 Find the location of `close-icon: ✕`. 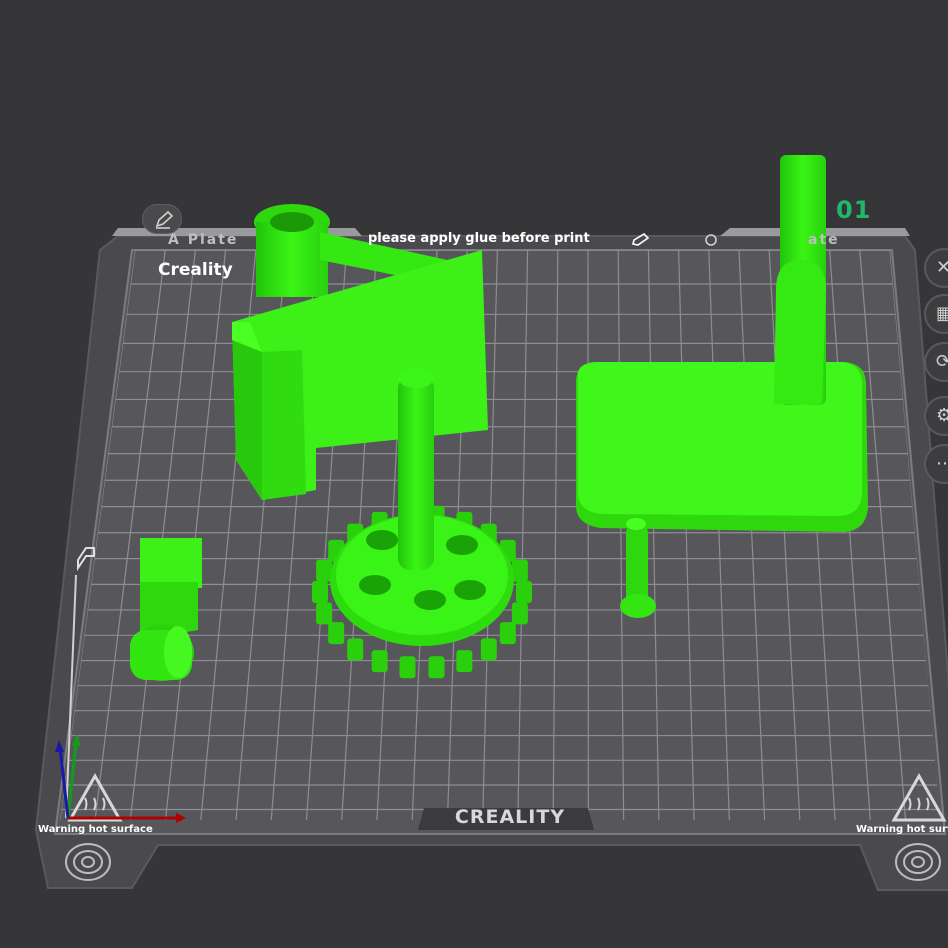

close-icon: ✕ is located at coordinates (942, 267).